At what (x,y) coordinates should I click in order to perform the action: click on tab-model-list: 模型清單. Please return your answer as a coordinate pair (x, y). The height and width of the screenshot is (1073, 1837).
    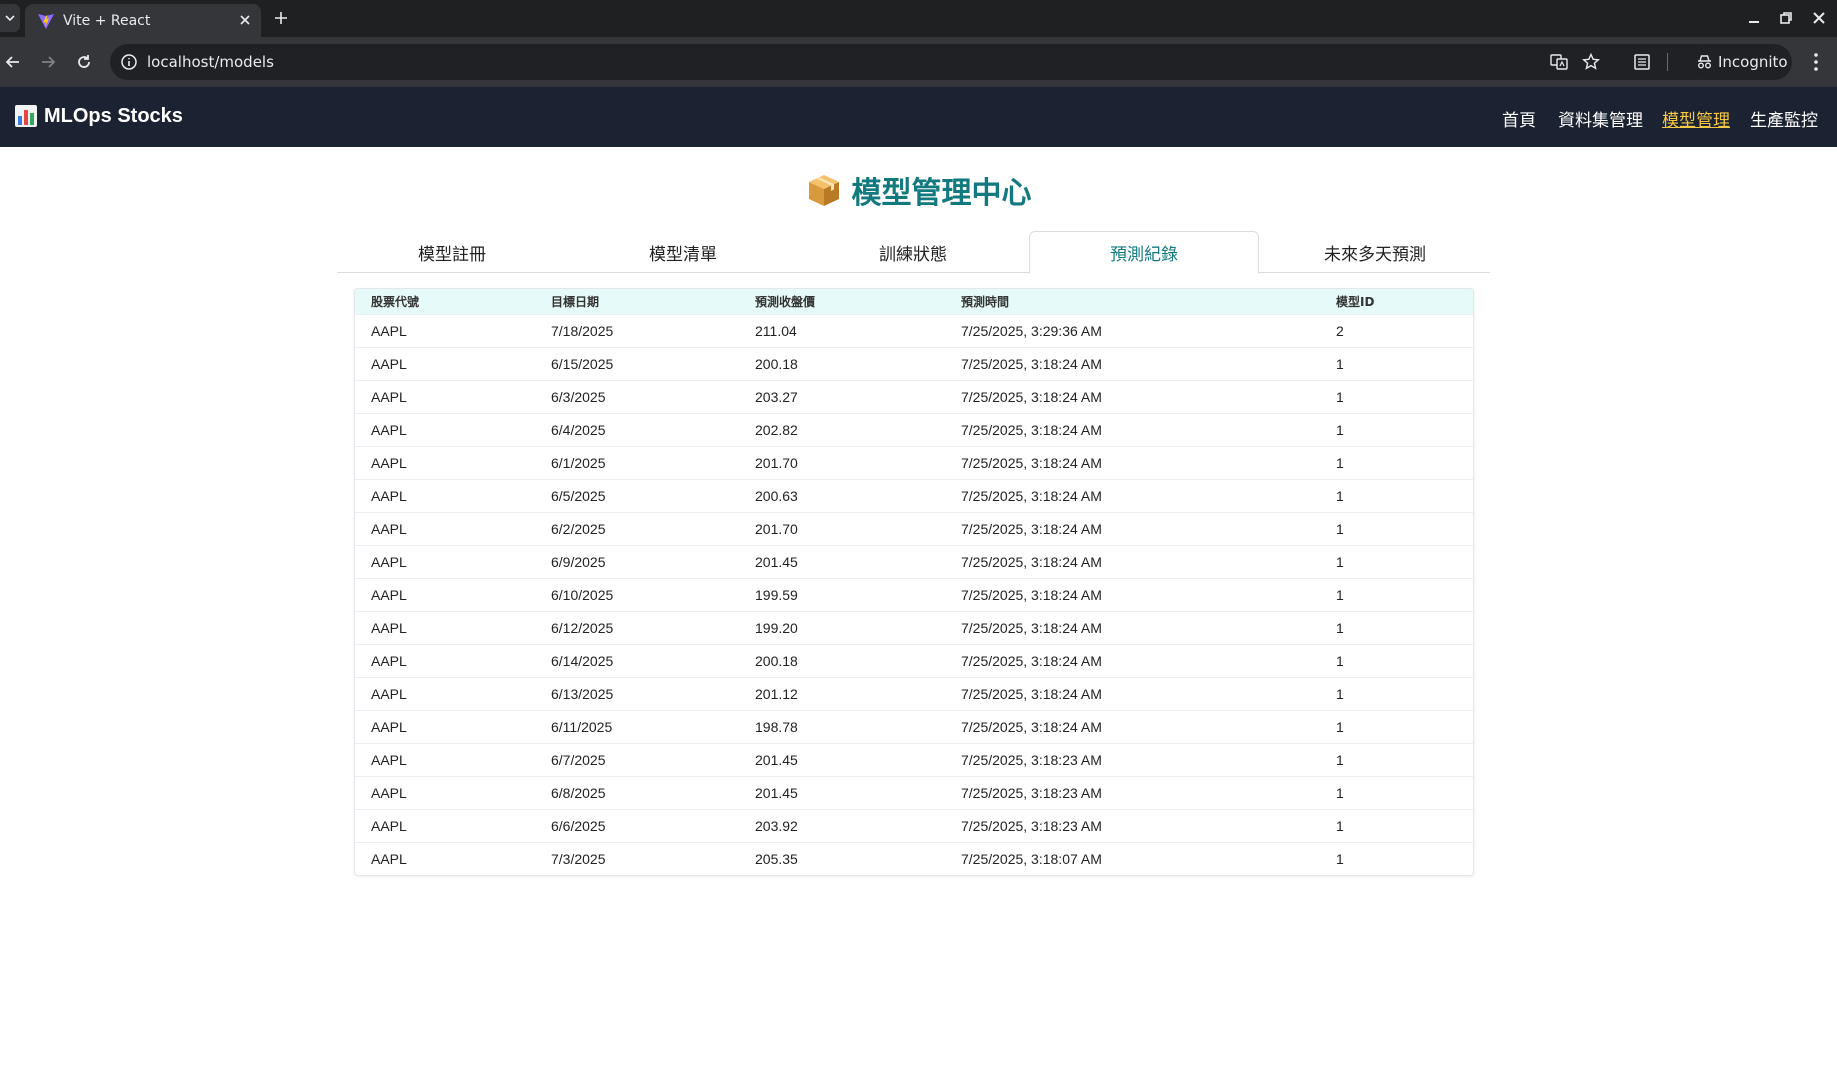
    Looking at the image, I should click on (683, 252).